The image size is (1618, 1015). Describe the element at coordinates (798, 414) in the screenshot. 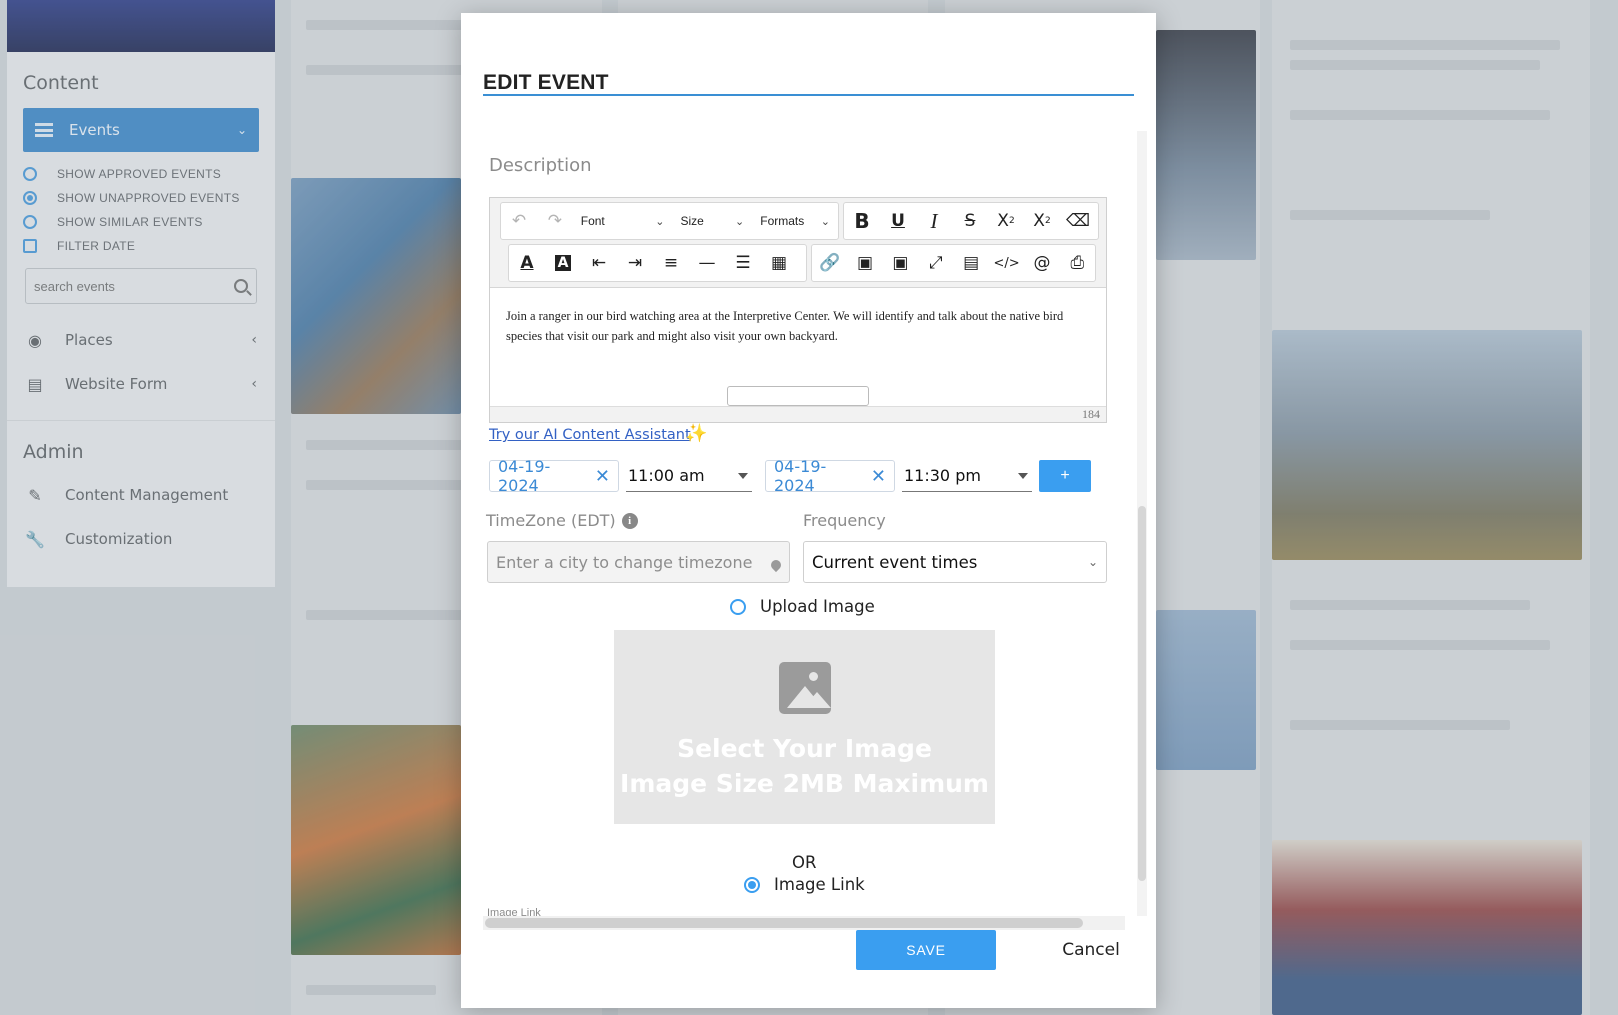

I see `character-count: 184` at that location.